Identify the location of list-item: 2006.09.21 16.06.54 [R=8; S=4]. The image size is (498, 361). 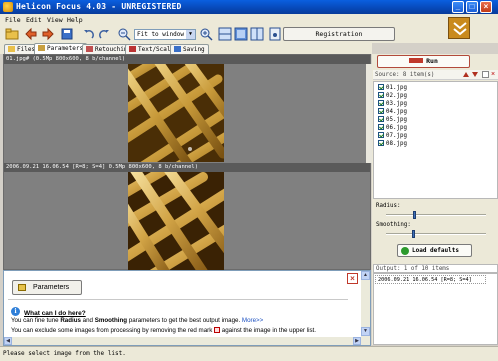
(430, 279).